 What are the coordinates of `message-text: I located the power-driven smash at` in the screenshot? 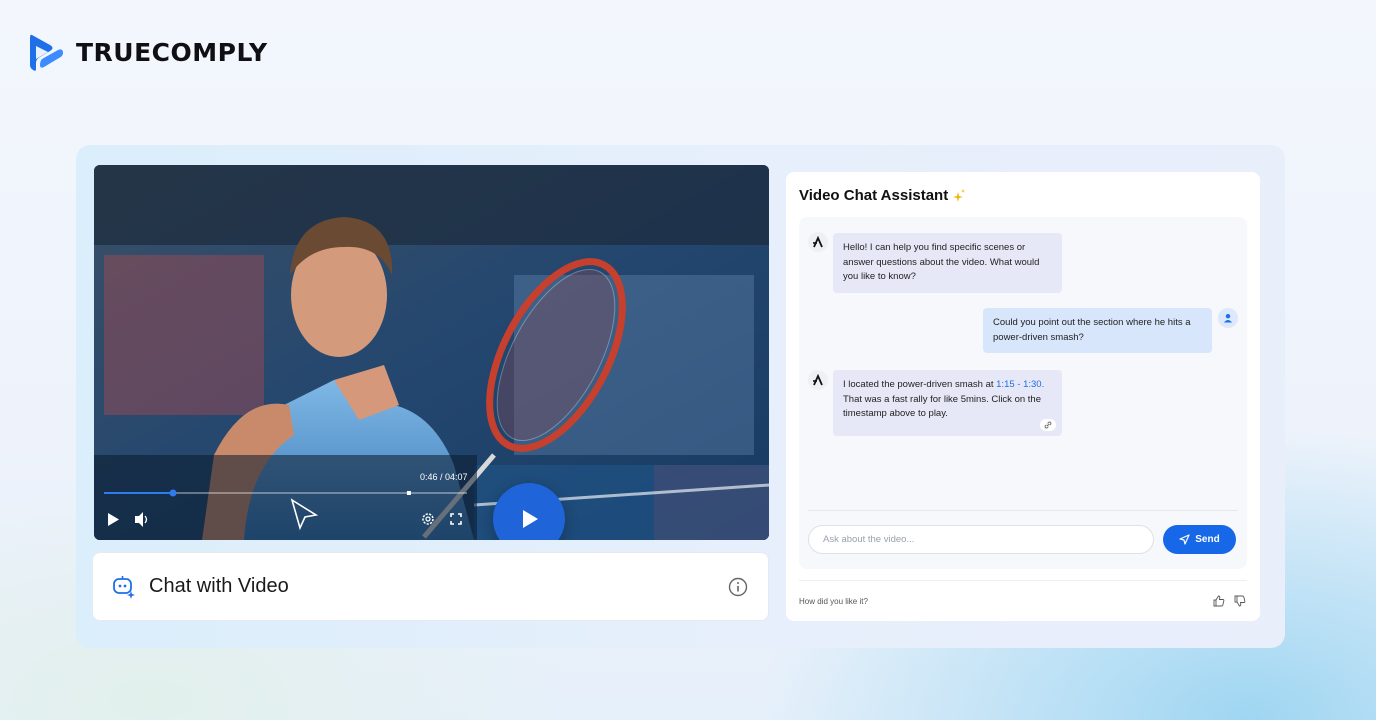 It's located at (920, 384).